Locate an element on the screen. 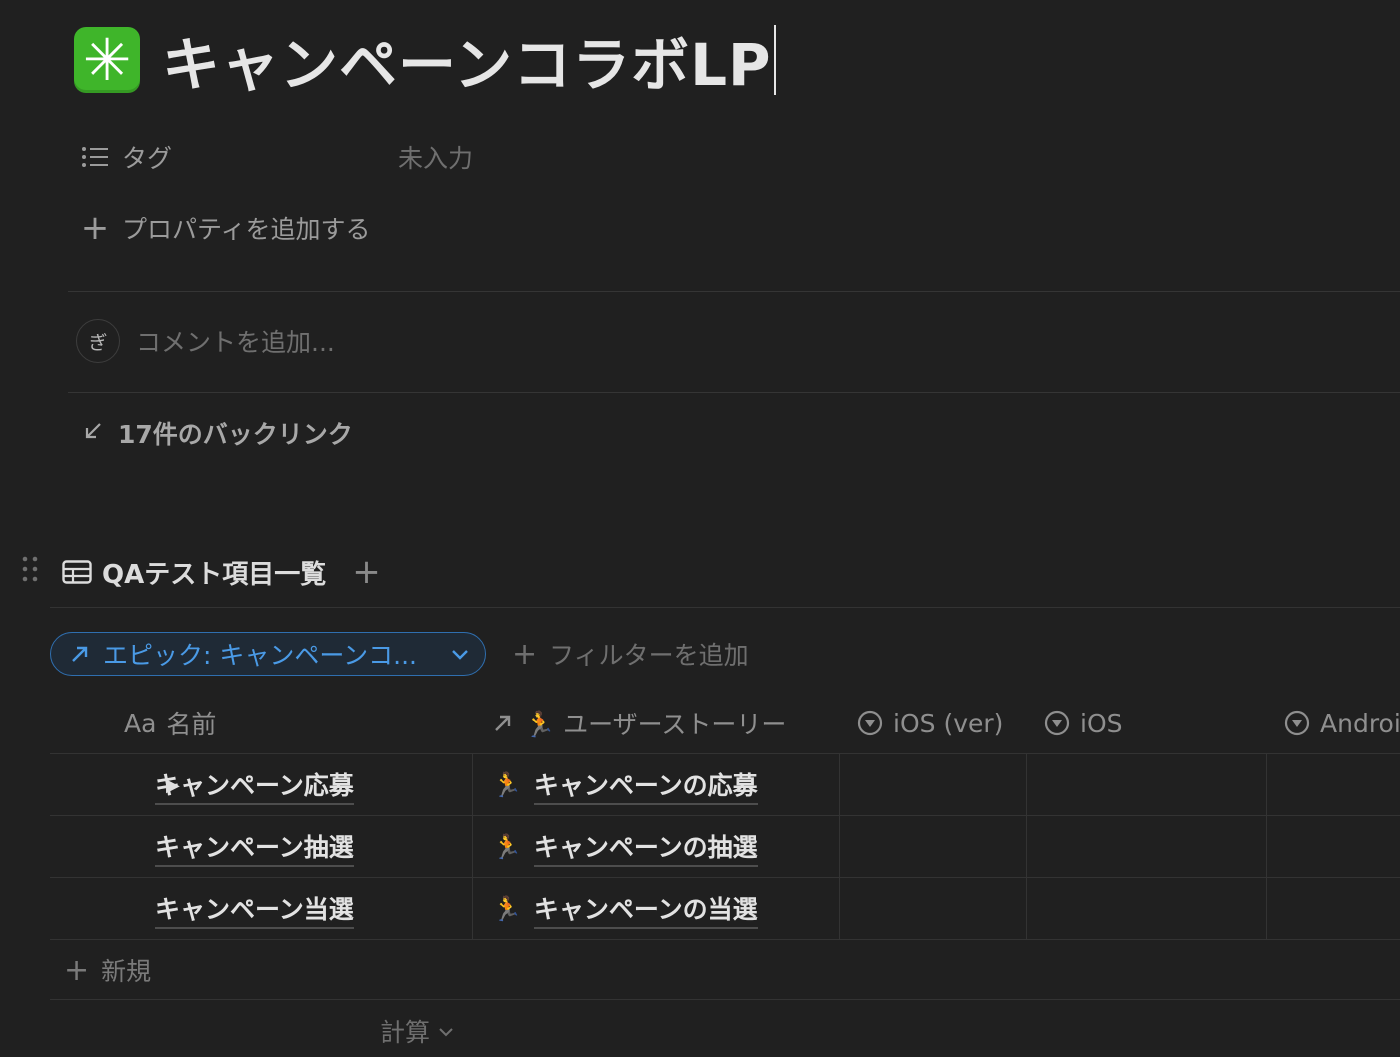  column-label: 🏃 ユーザーストーリー is located at coordinates (655, 724).